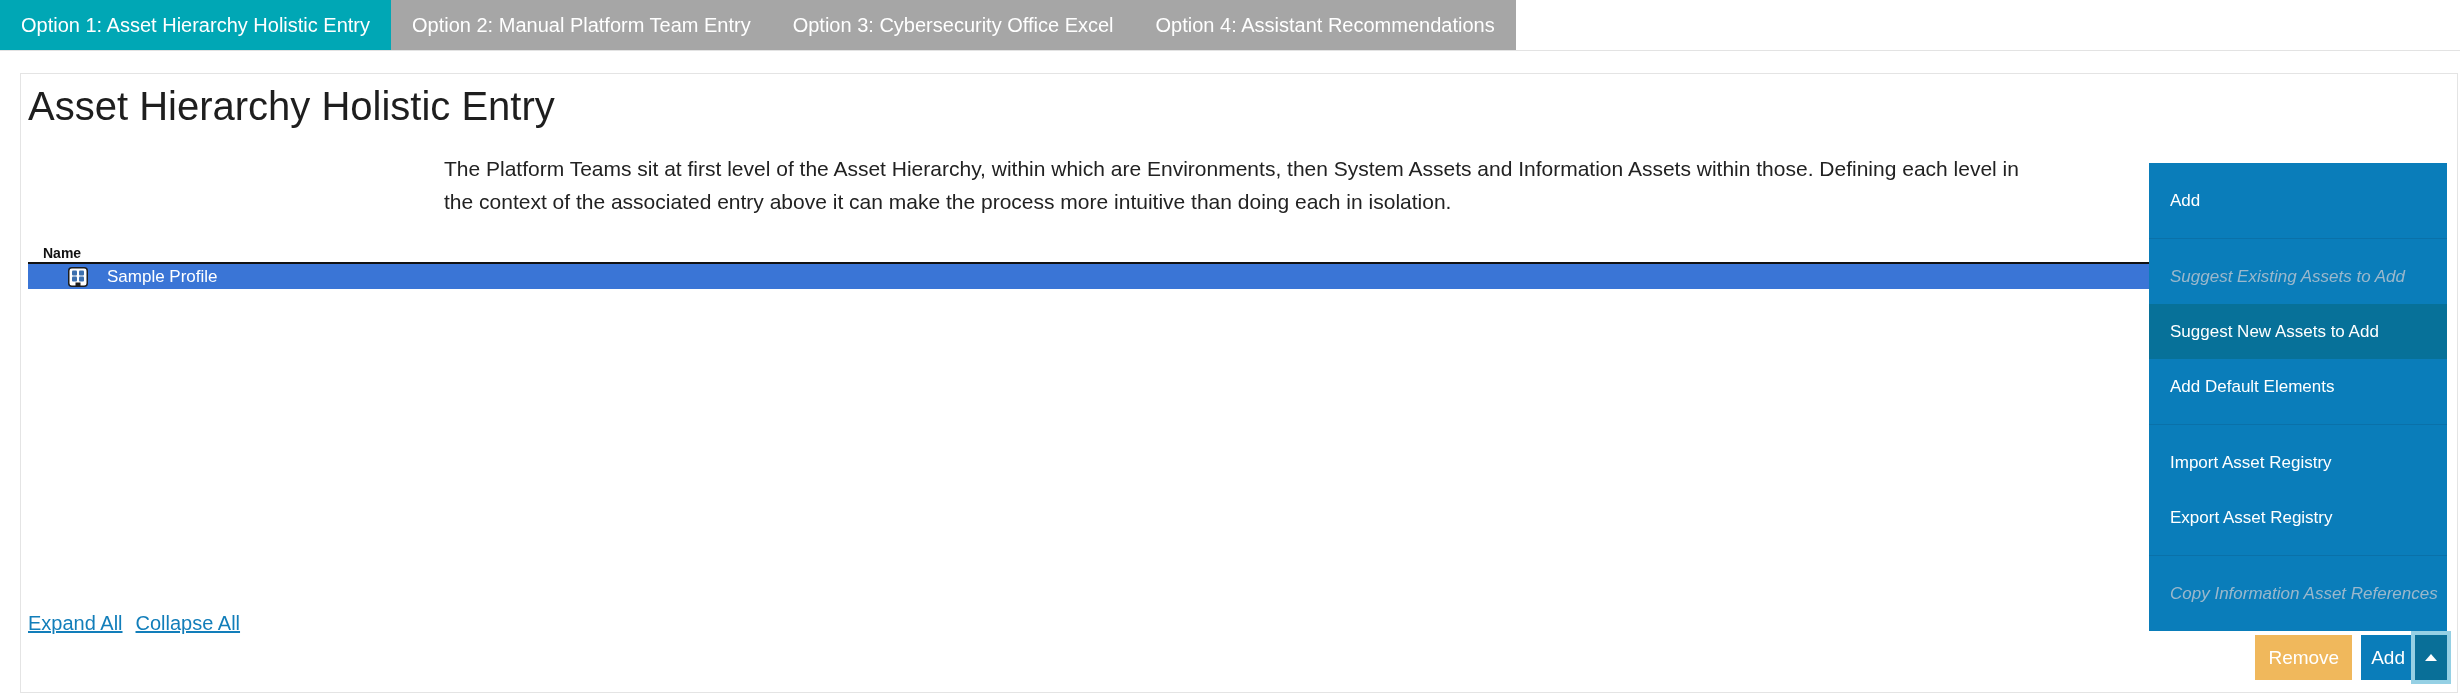 This screenshot has height=697, width=2460. Describe the element at coordinates (62, 253) in the screenshot. I see `column-header: Name` at that location.